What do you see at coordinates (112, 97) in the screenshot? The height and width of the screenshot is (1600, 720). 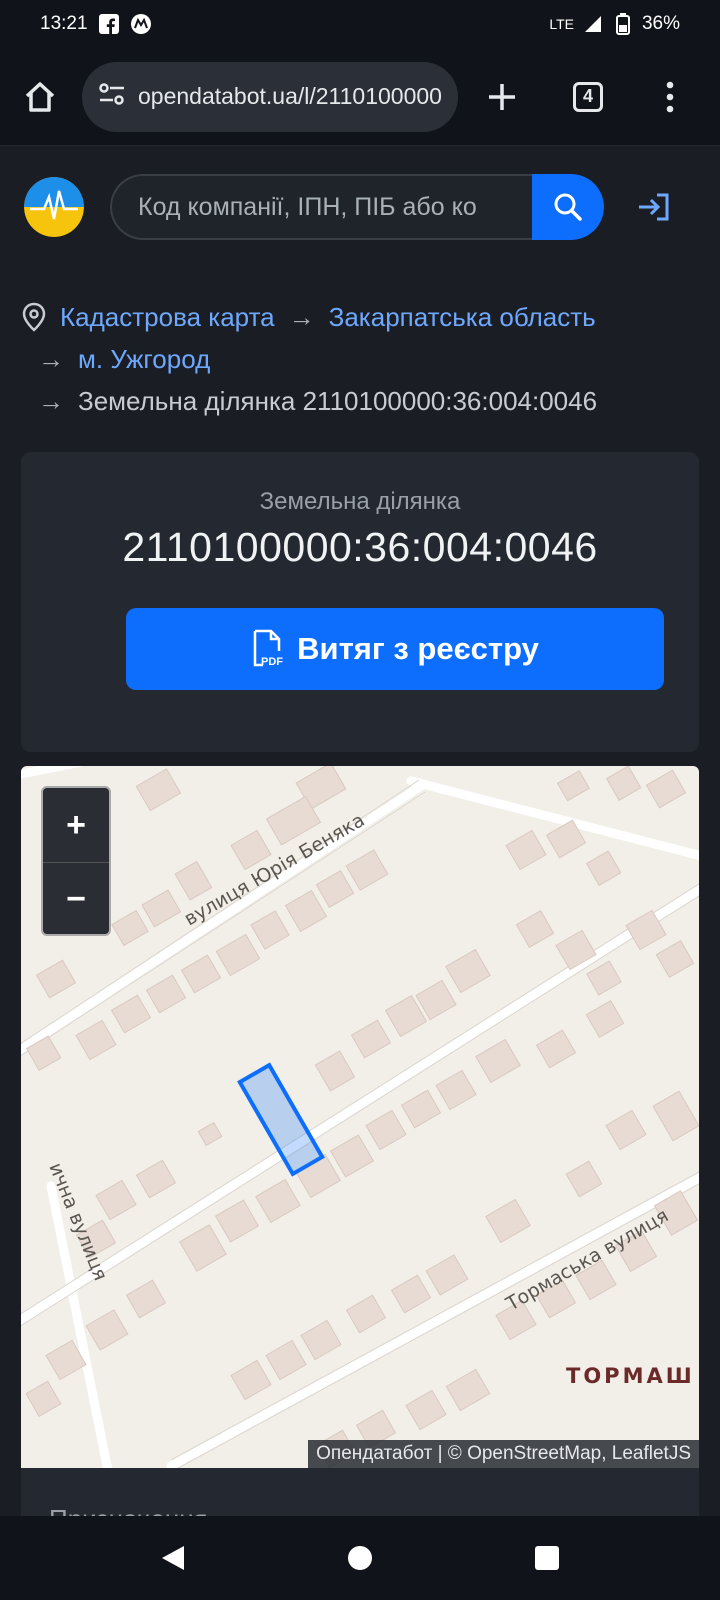 I see `site-settings-icon` at bounding box center [112, 97].